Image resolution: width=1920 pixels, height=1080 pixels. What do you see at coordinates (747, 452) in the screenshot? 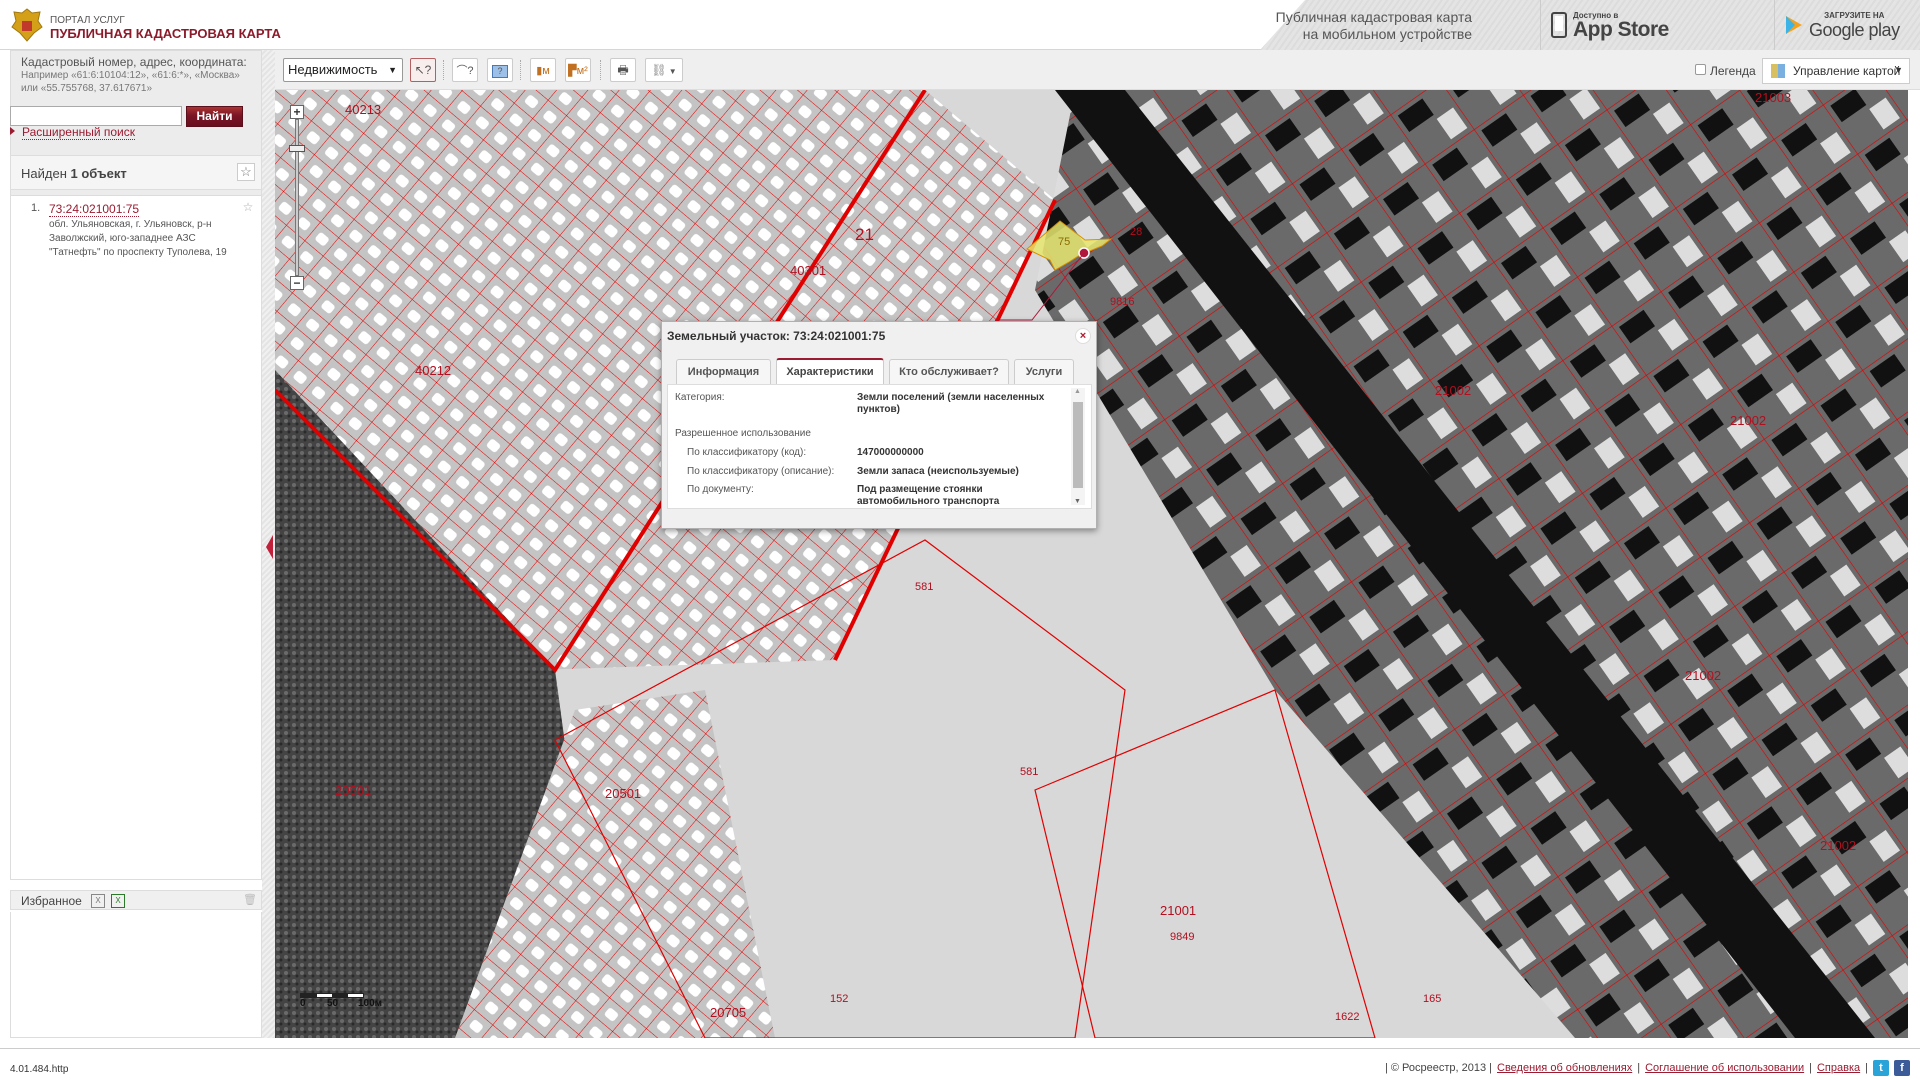
I see `classifier-code-label: По классификатору (код):` at bounding box center [747, 452].